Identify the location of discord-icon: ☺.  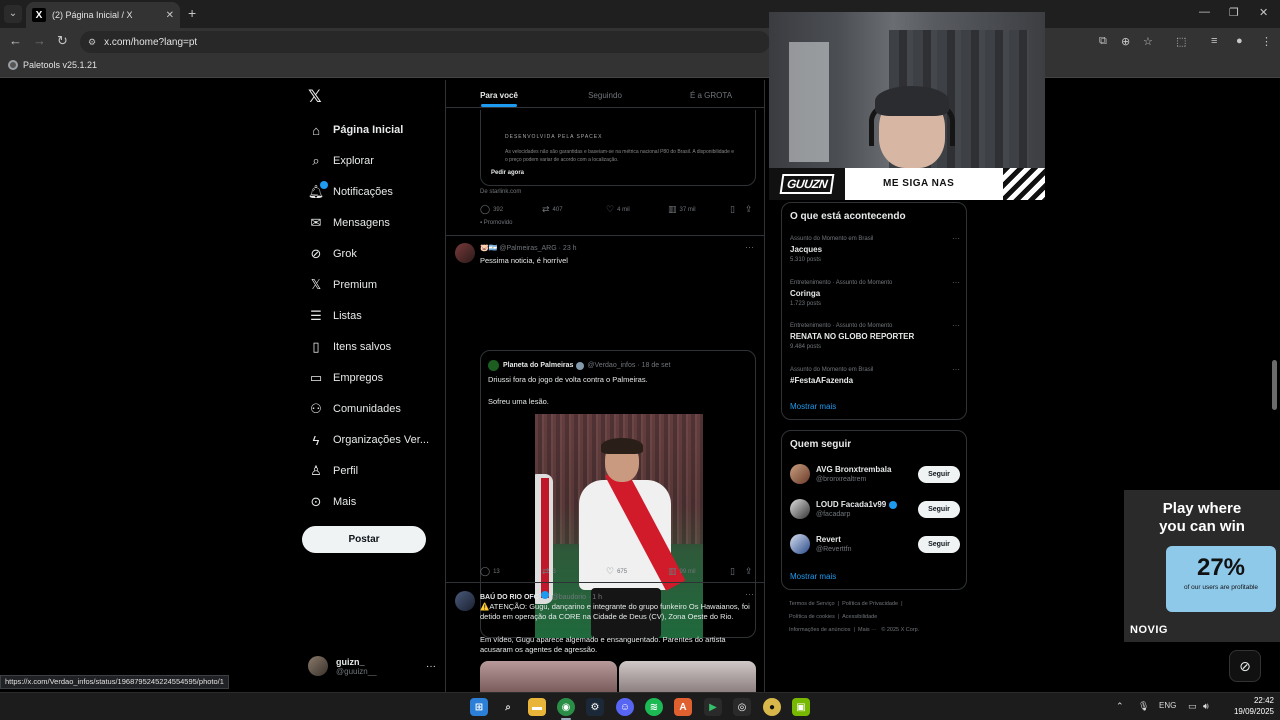
(625, 707).